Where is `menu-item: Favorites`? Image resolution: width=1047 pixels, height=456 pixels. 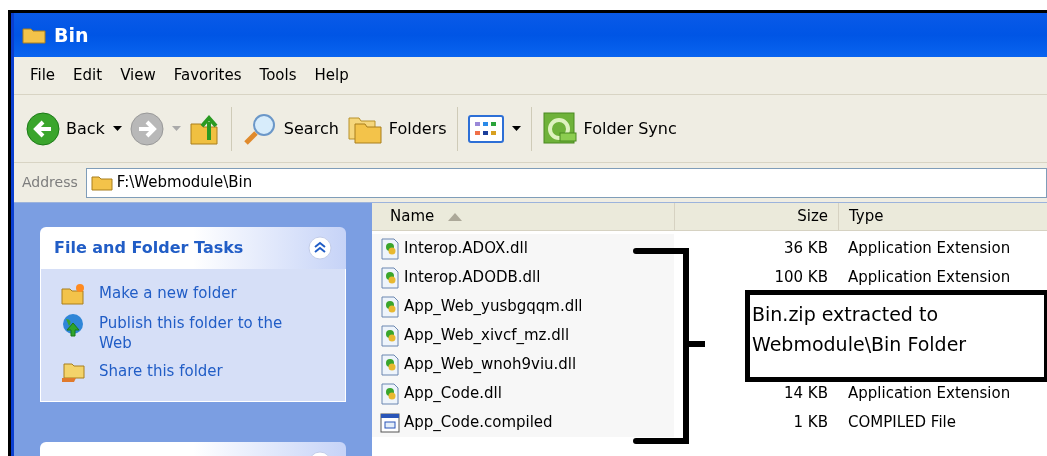
menu-item: Favorites is located at coordinates (207, 75).